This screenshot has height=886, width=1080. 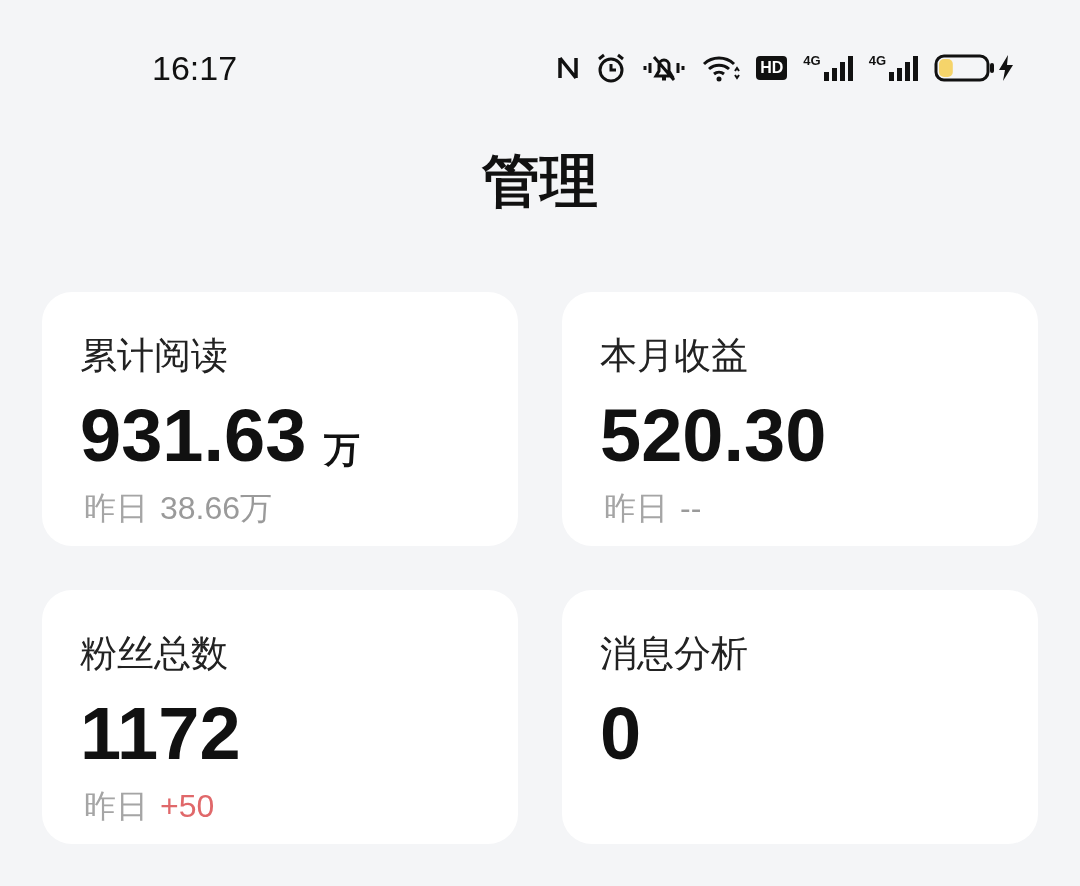 What do you see at coordinates (800, 717) in the screenshot?
I see `stat-card: 消息分析 0` at bounding box center [800, 717].